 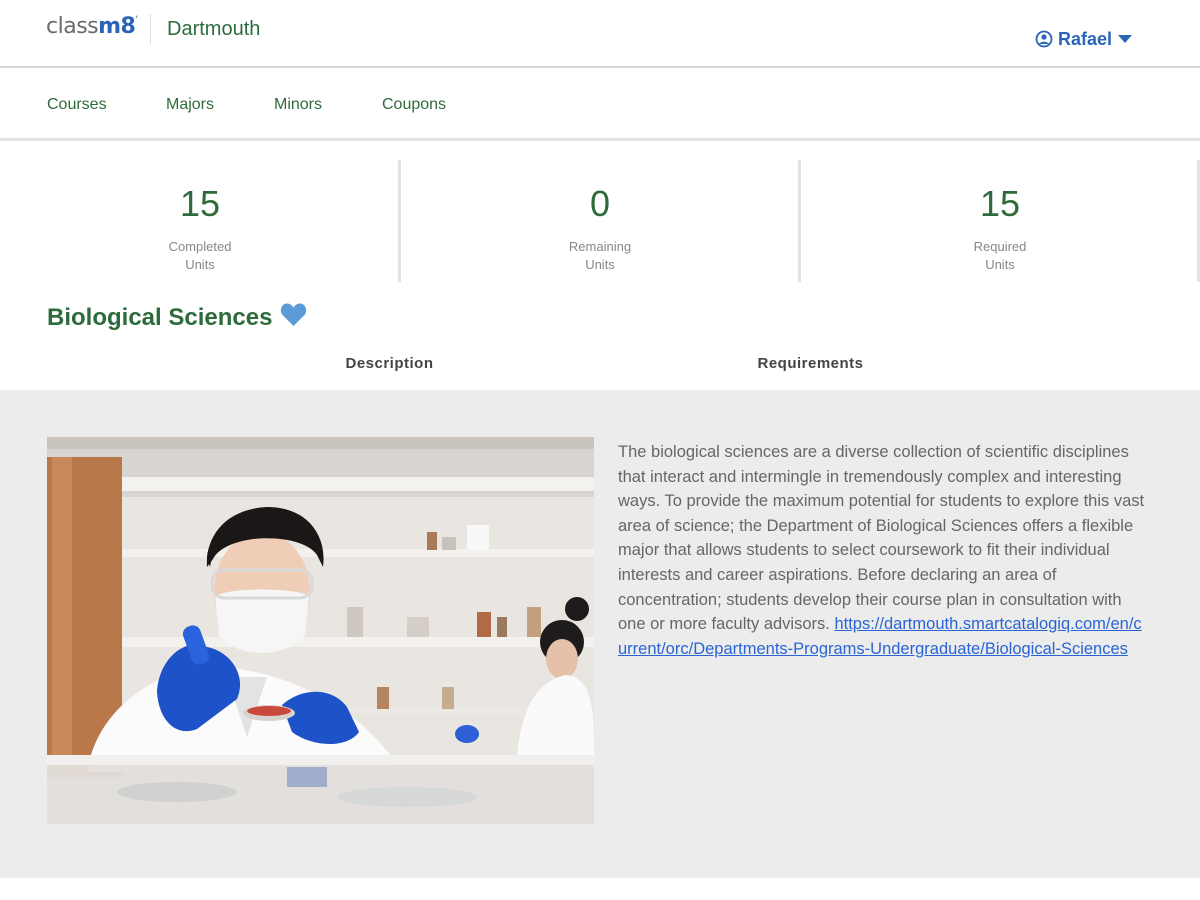 I want to click on nav-coupons: Coupons, so click(x=414, y=105).